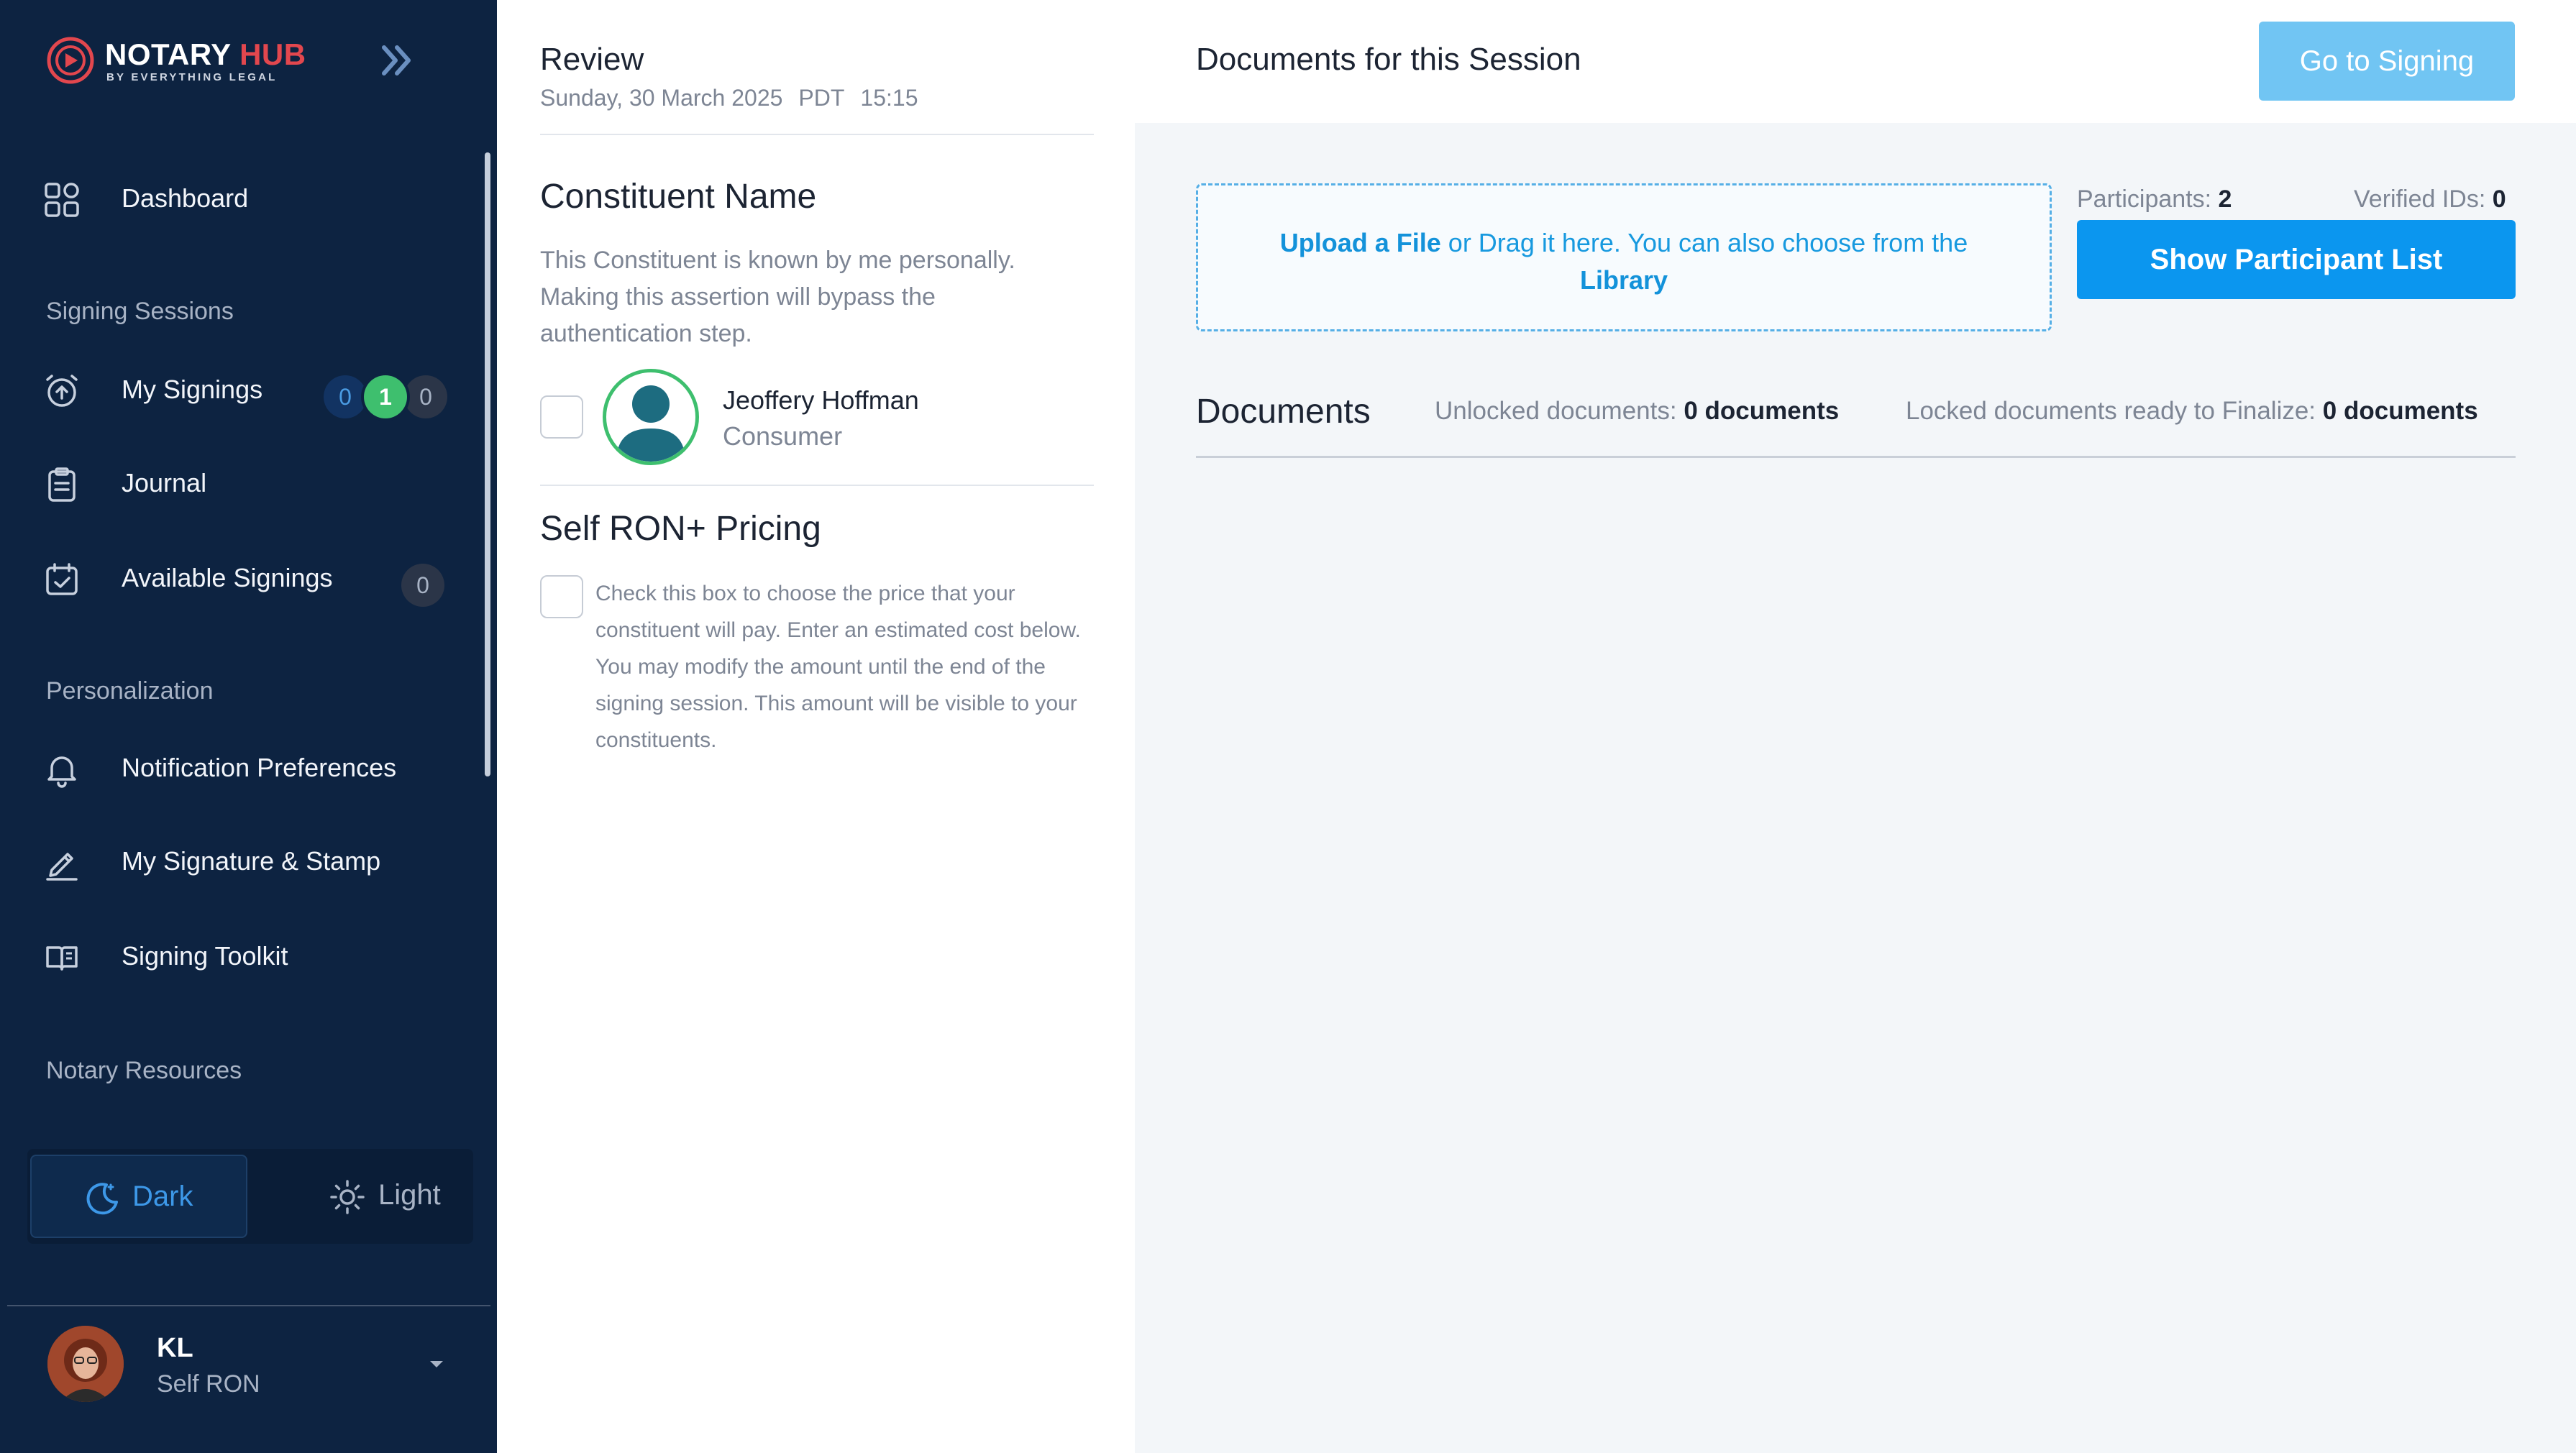  I want to click on documents-header: Documents for this Session Go to Signing, so click(1855, 61).